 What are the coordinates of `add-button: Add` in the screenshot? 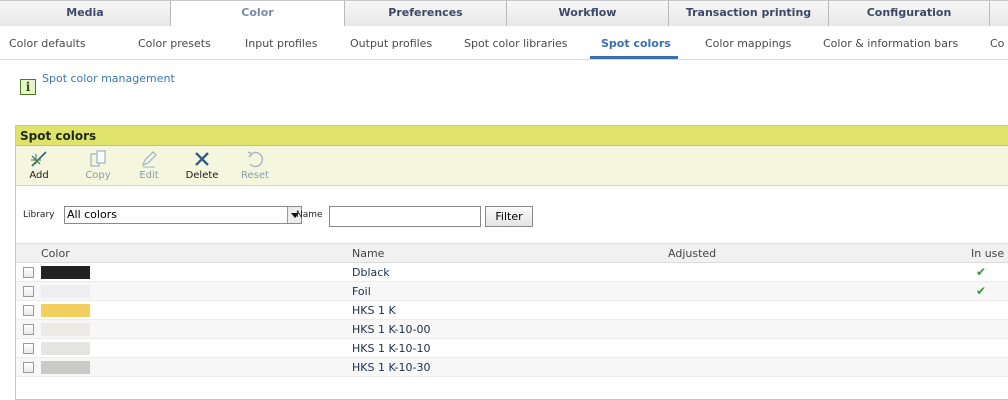 It's located at (39, 166).